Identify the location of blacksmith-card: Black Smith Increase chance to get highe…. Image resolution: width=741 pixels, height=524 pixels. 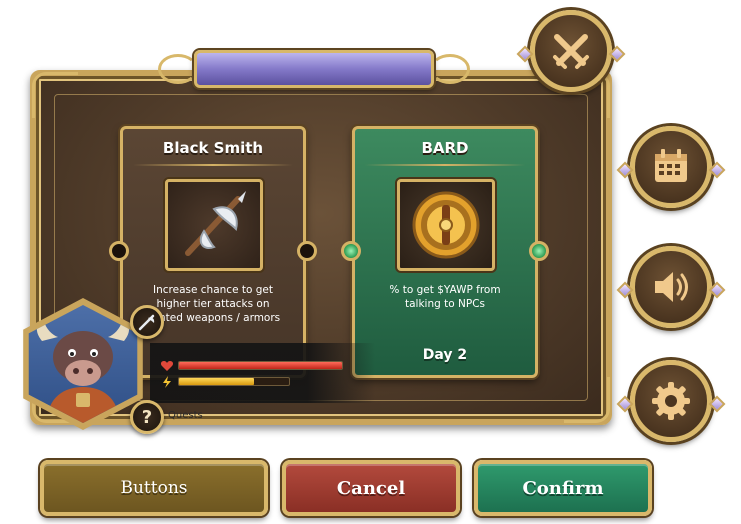
(213, 252).